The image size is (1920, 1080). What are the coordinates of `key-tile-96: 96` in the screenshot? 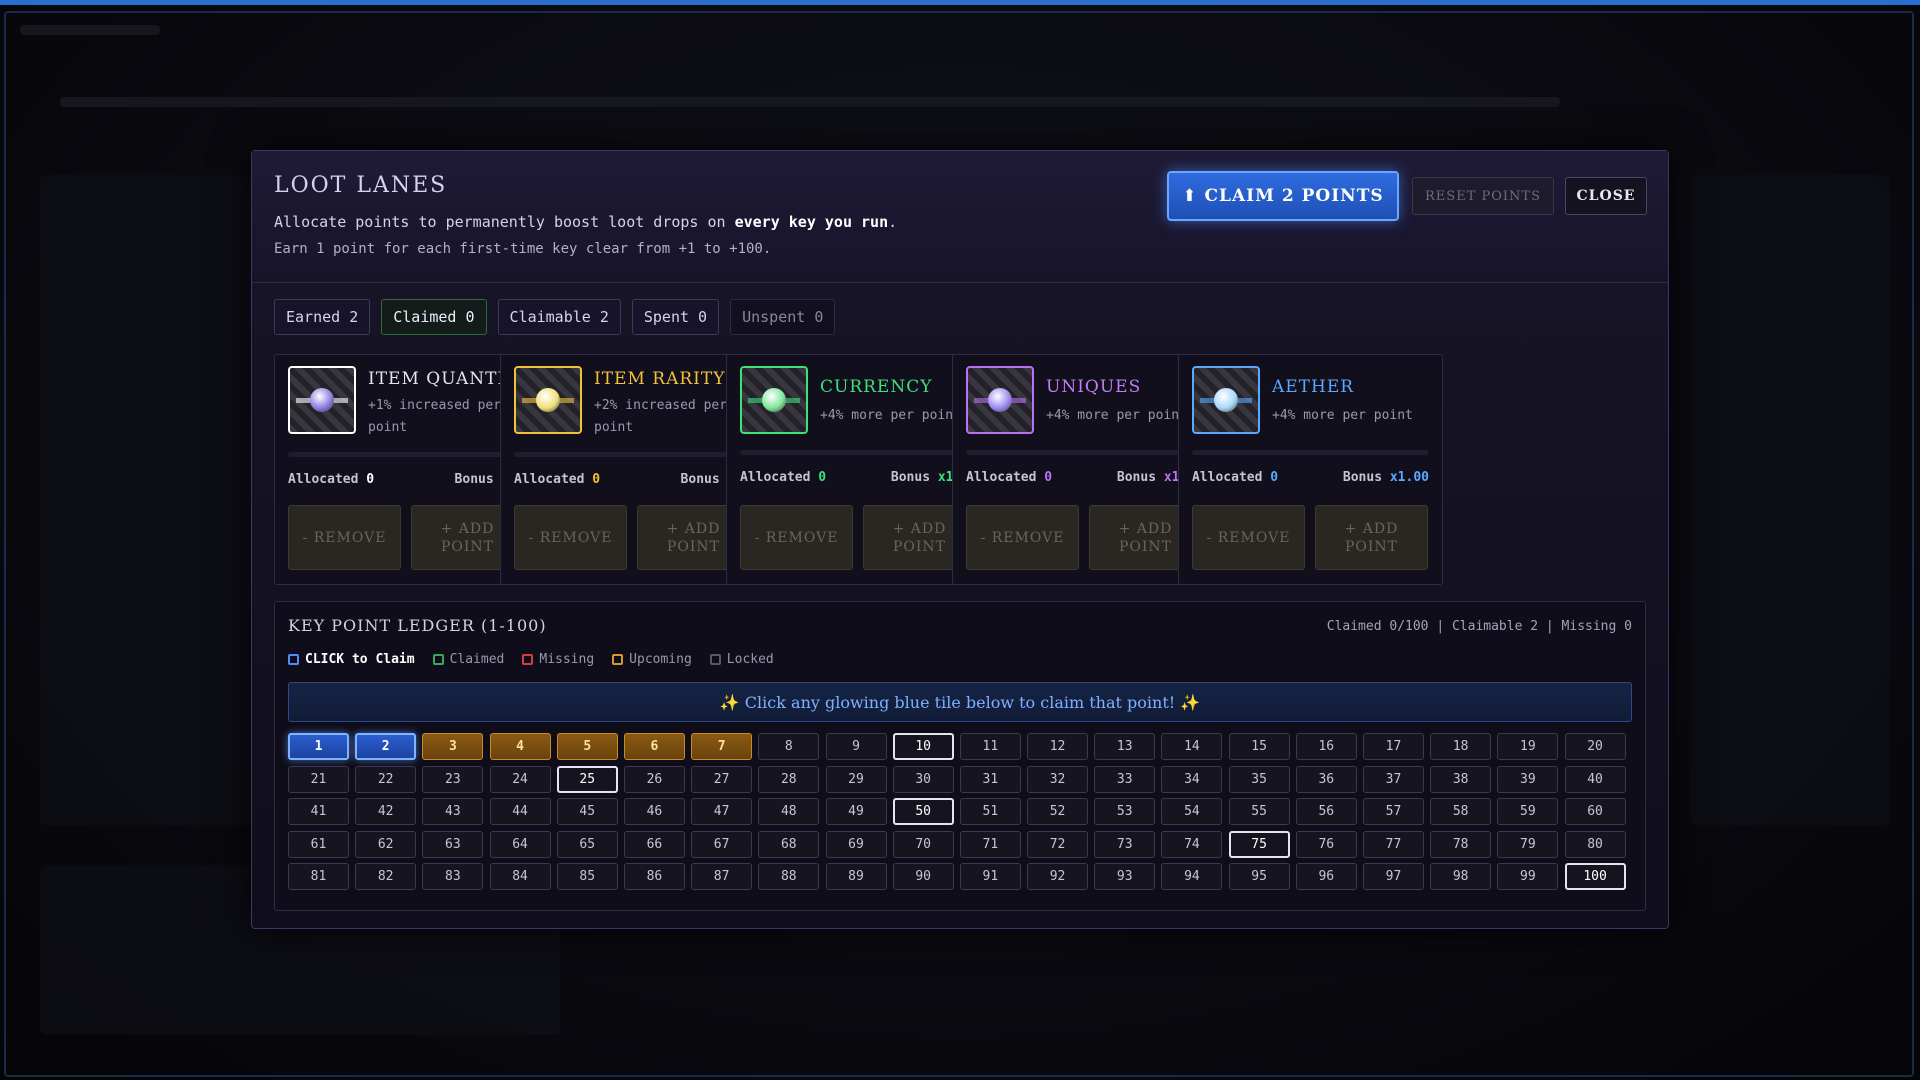 It's located at (1326, 876).